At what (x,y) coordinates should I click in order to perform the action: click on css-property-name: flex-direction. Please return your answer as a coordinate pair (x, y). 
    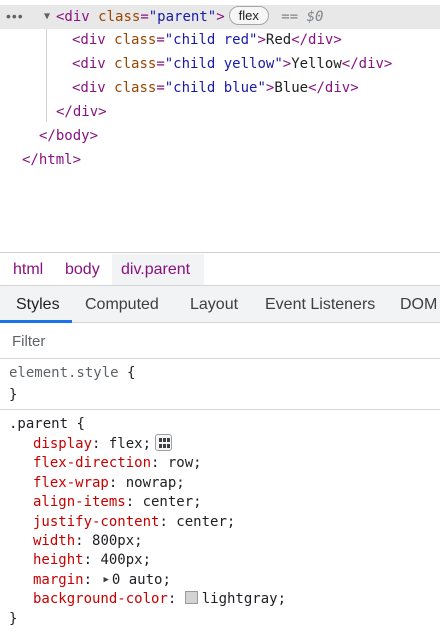
    Looking at the image, I should click on (92, 463).